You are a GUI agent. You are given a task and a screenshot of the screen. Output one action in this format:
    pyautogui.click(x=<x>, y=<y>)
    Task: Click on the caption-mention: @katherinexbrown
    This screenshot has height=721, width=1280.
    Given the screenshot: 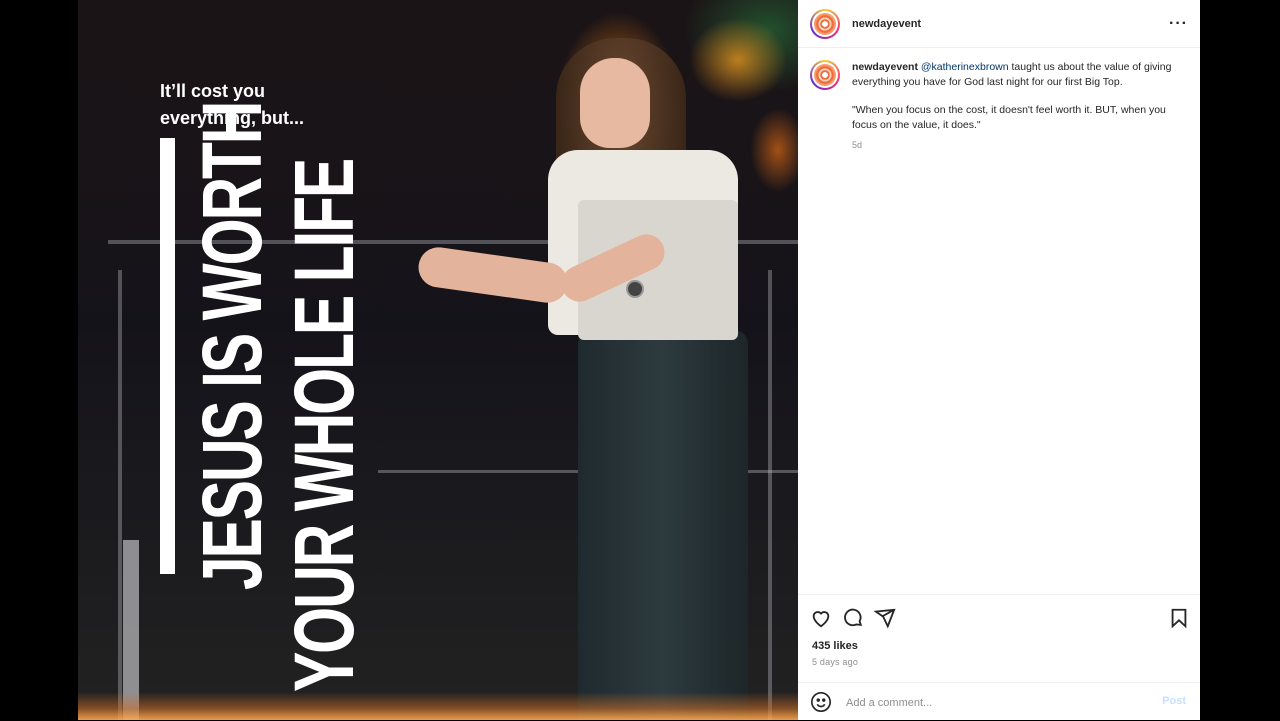 What is the action you would take?
    pyautogui.click(x=965, y=67)
    